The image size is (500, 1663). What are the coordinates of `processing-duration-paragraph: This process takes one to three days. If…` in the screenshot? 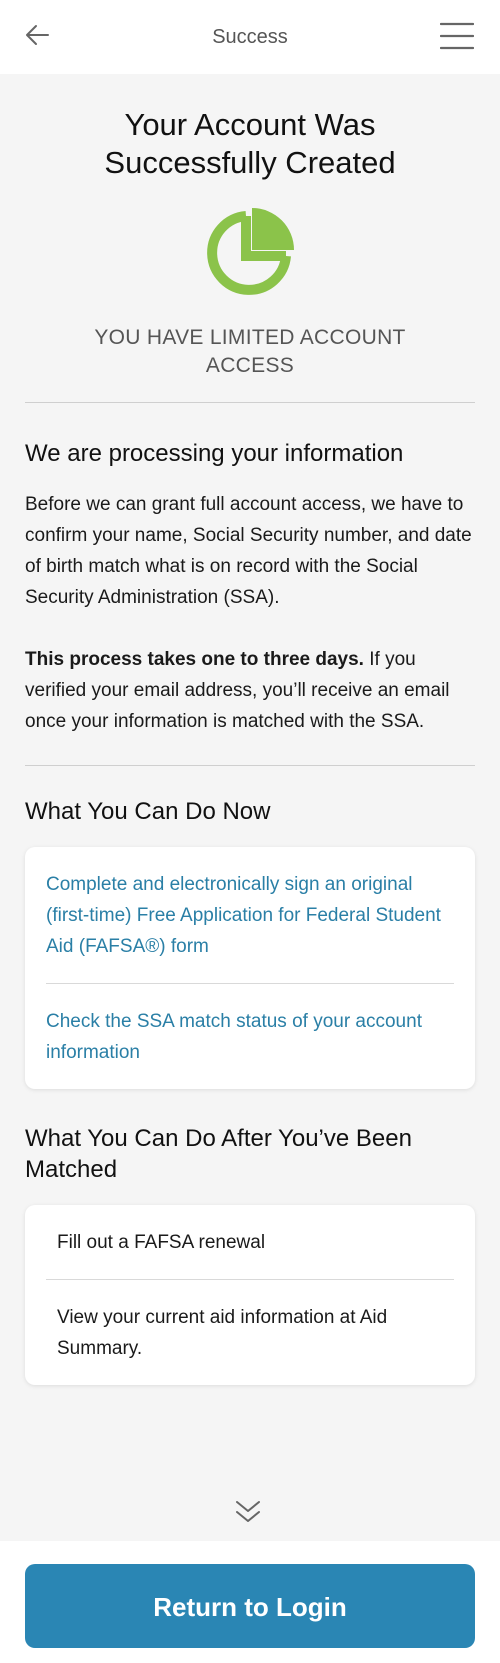 It's located at (250, 690).